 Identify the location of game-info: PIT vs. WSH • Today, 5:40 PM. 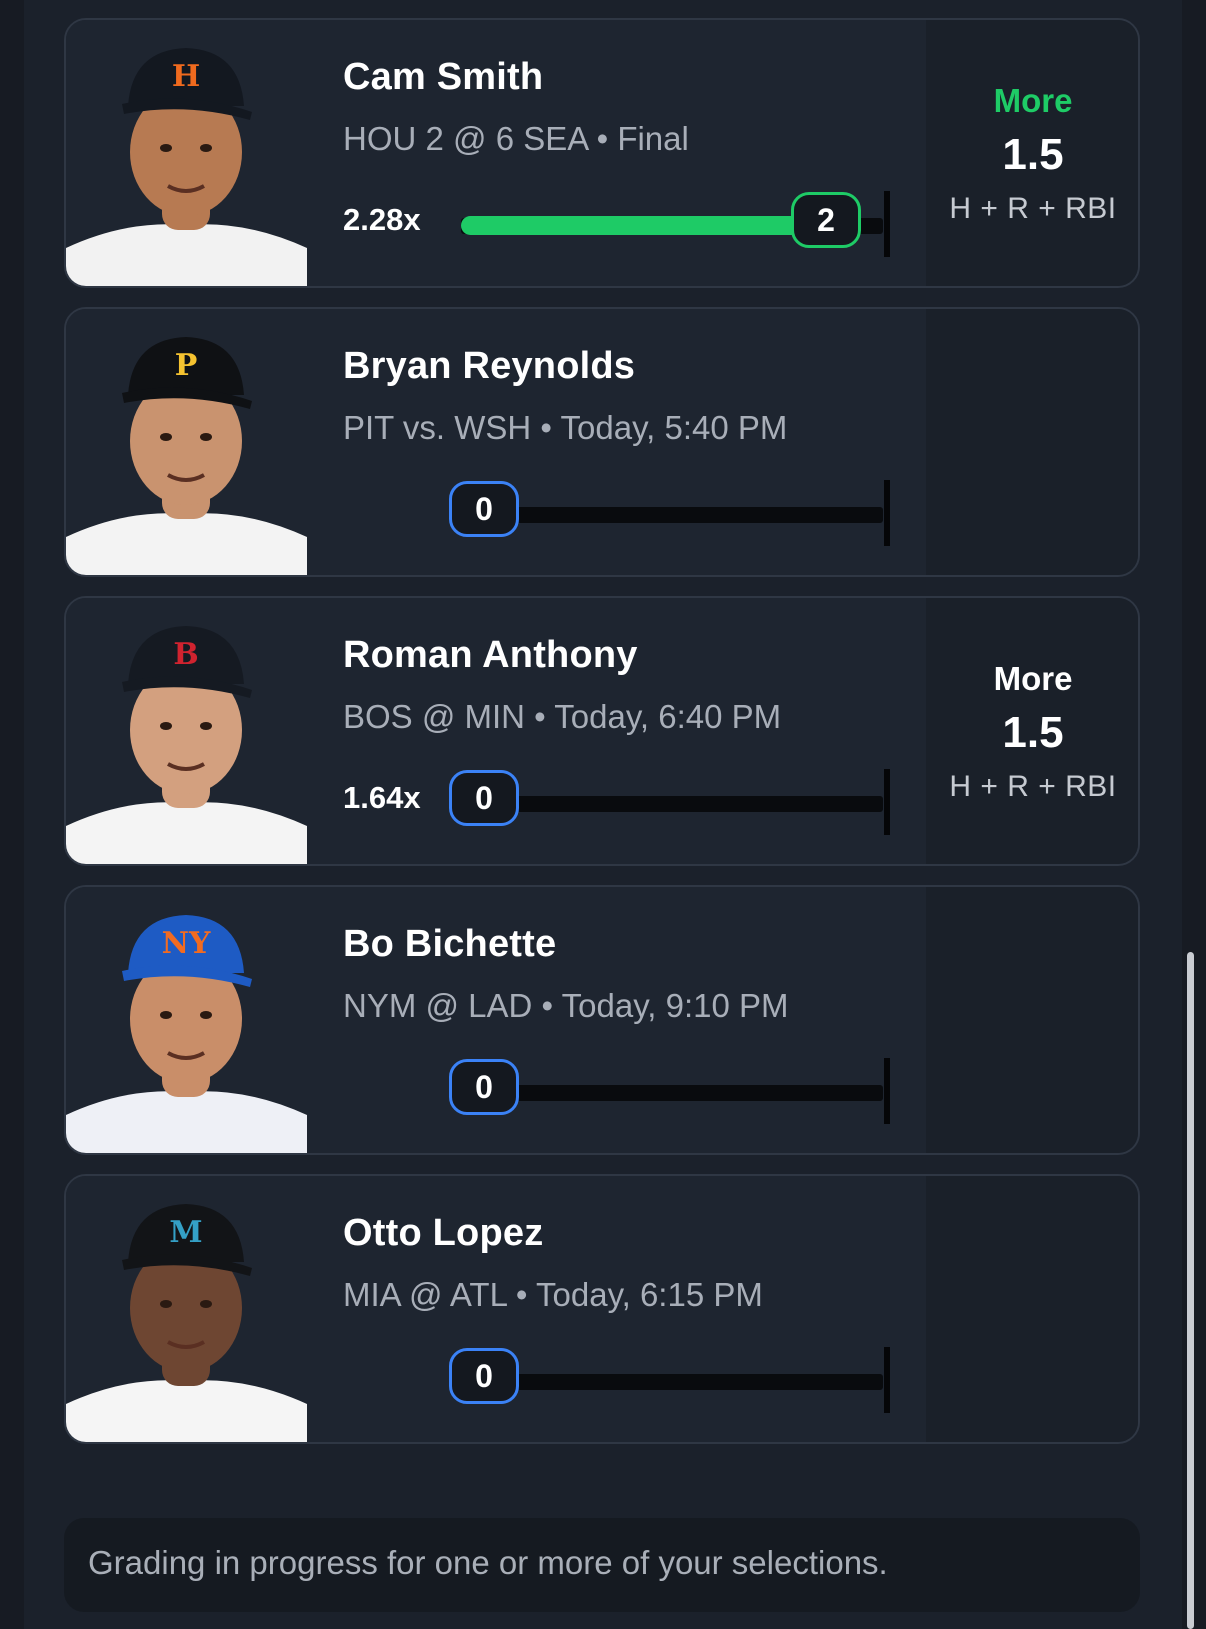
(565, 427).